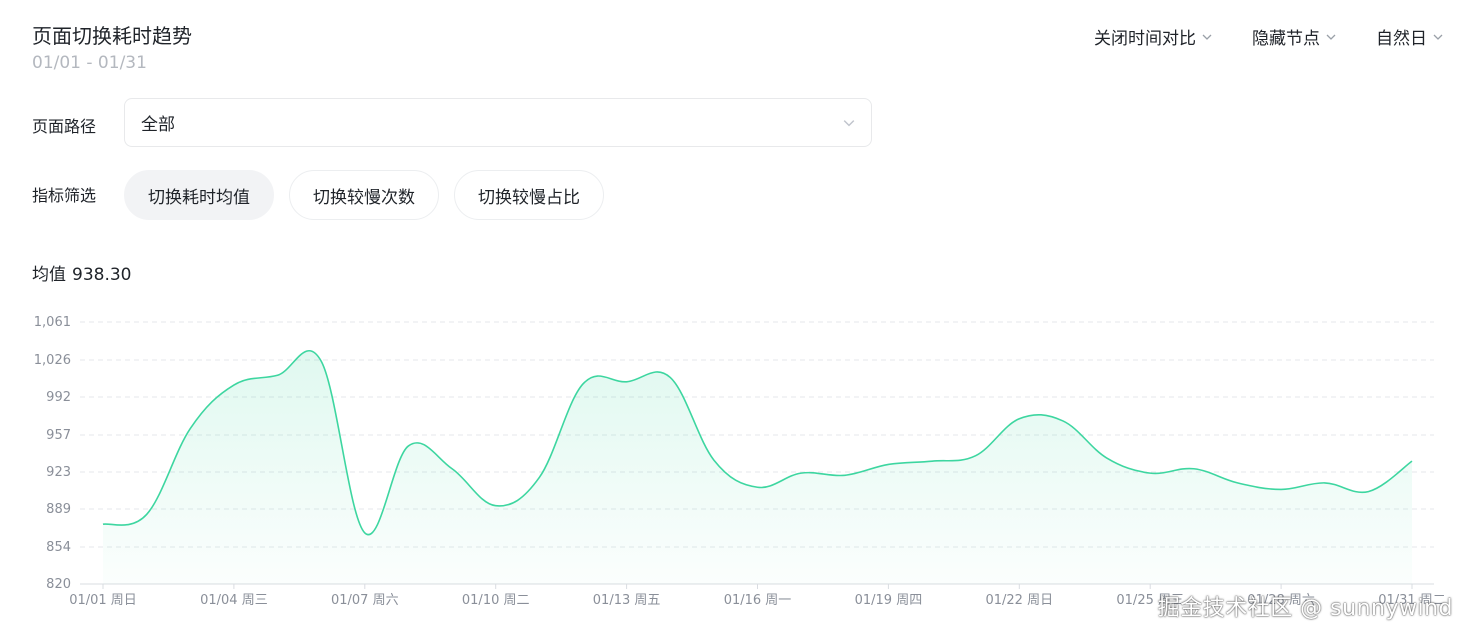 The image size is (1473, 639). I want to click on granularity-dropdown: 自然日, so click(1409, 36).